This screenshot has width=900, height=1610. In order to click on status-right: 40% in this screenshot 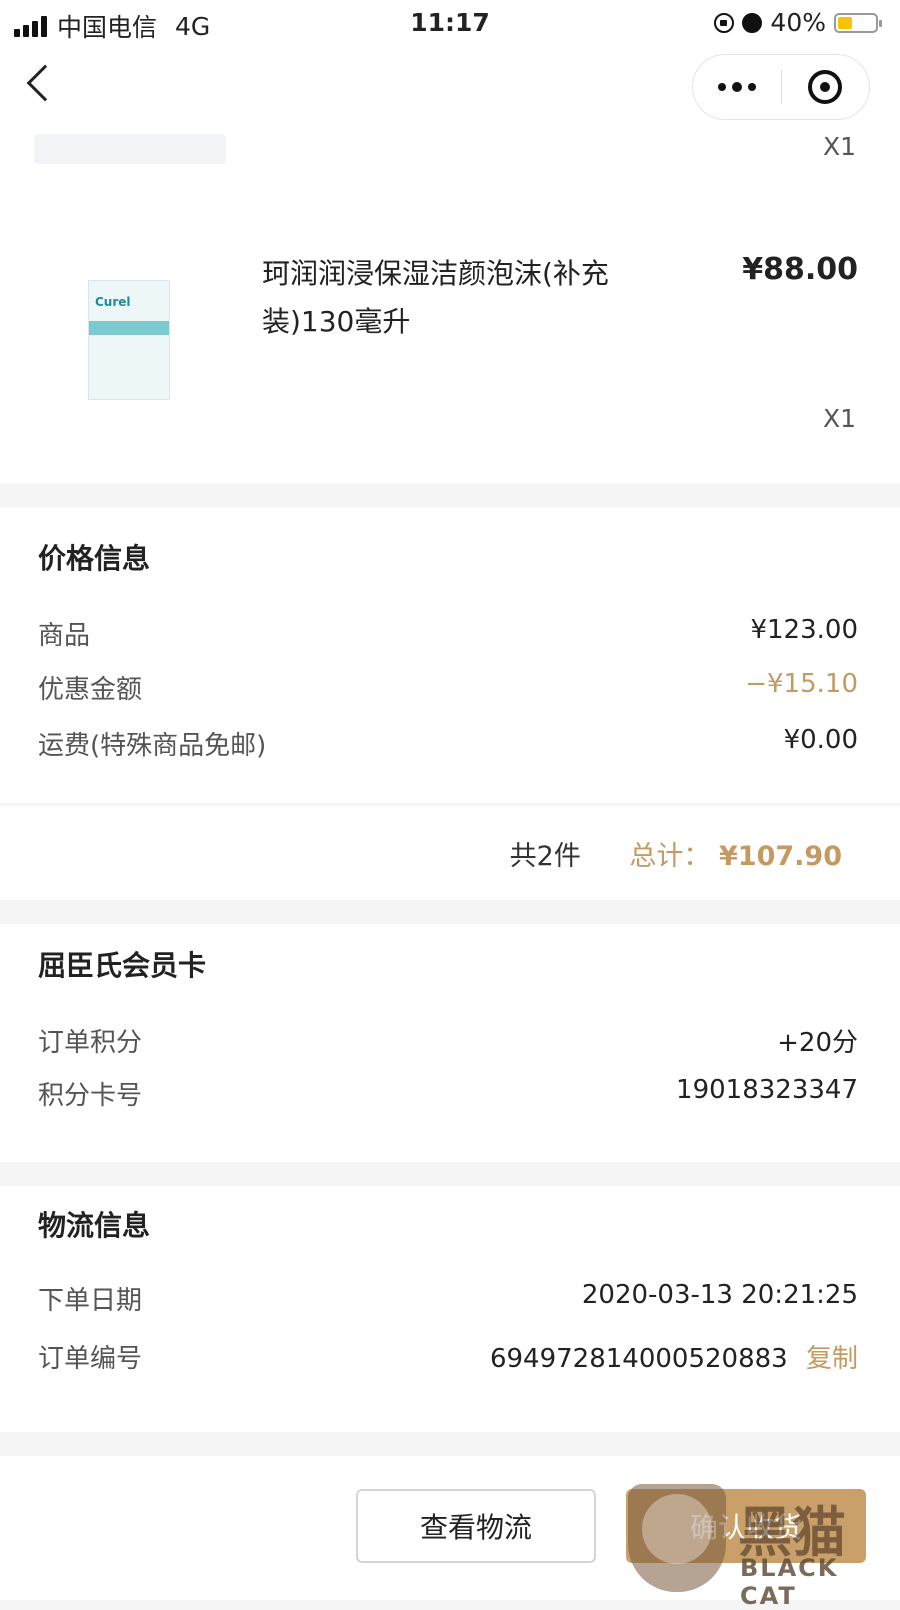, I will do `click(798, 22)`.